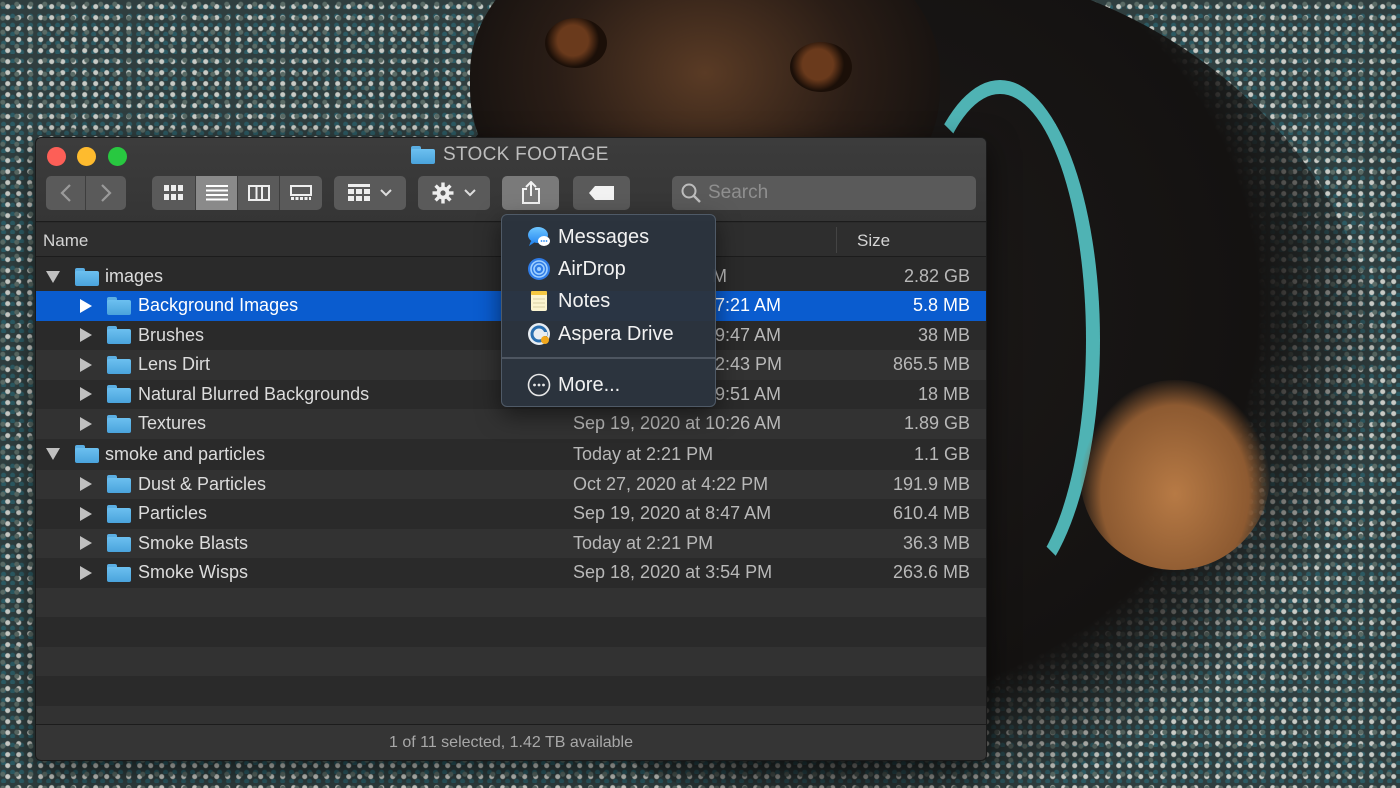 This screenshot has width=1400, height=788. Describe the element at coordinates (608, 237) in the screenshot. I see `menu-item-messages: Messages` at that location.